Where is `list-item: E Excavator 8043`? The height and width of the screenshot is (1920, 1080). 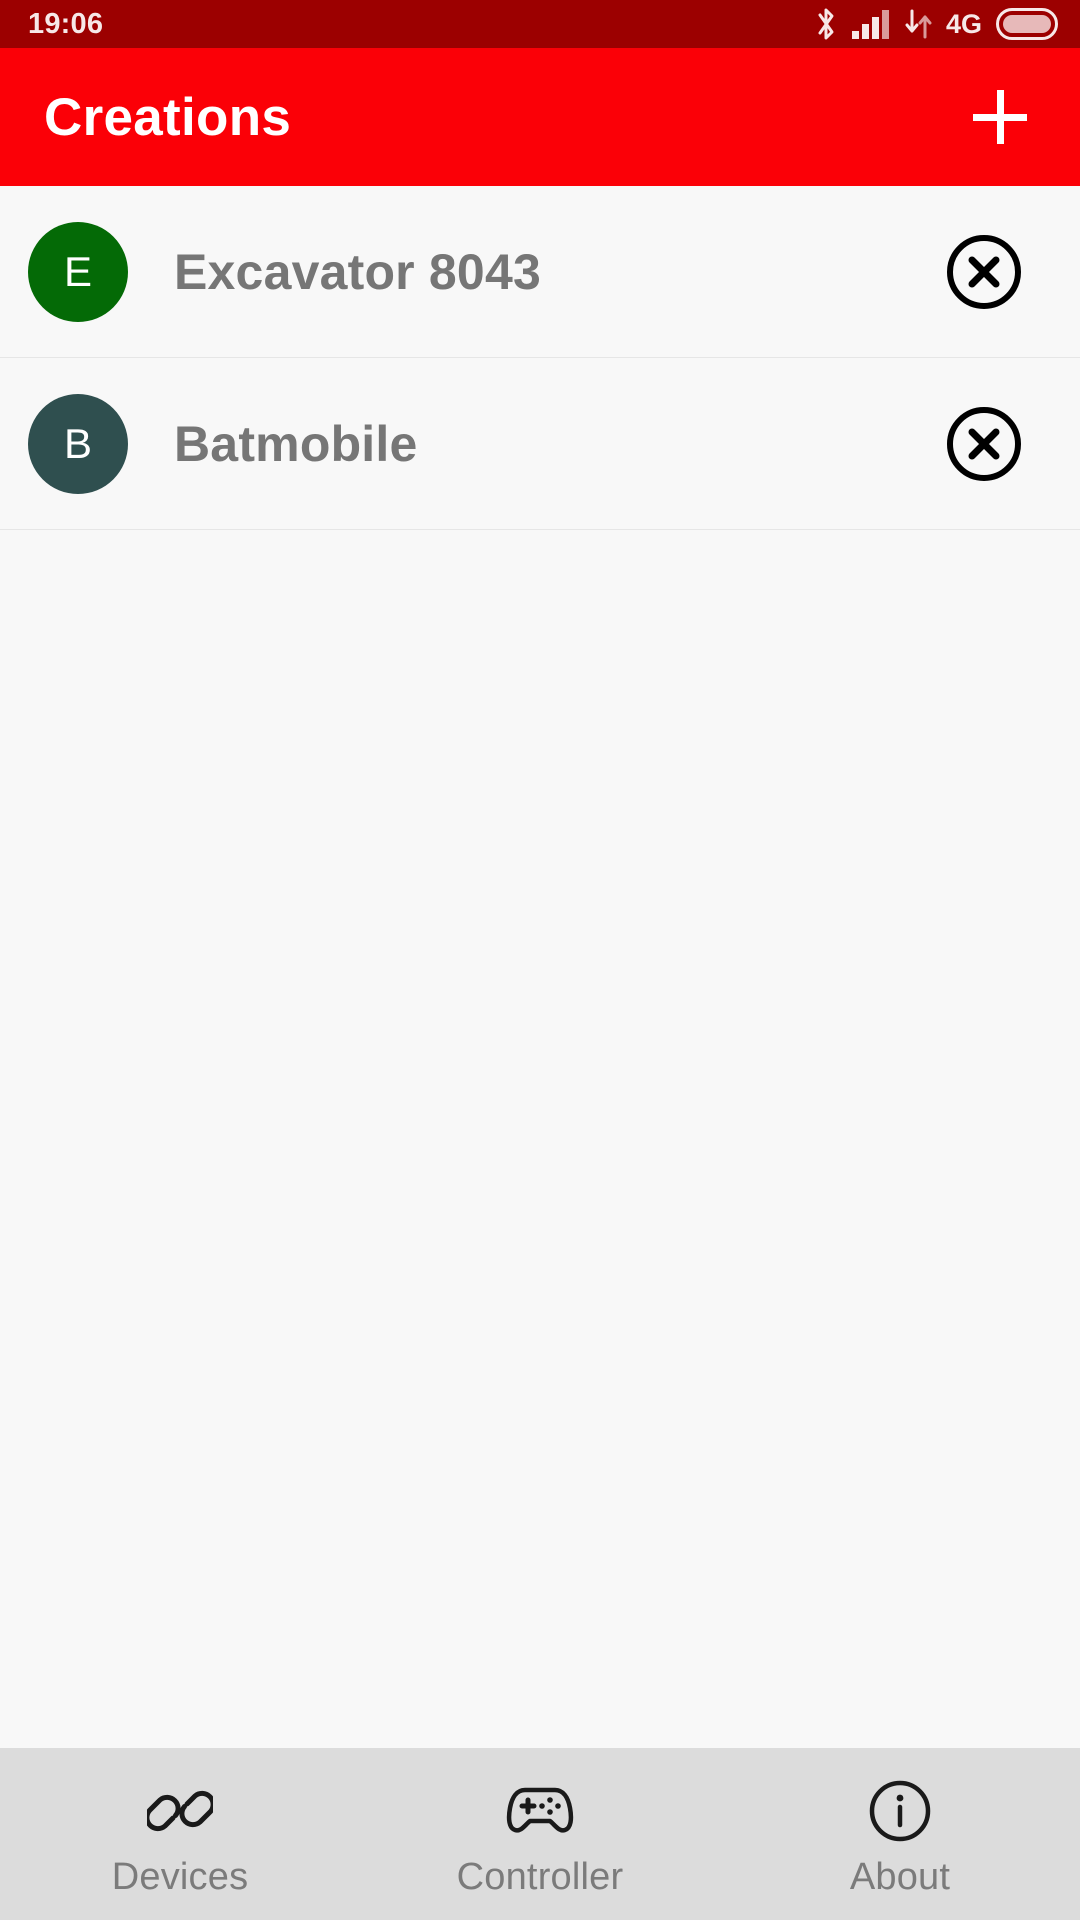 list-item: E Excavator 8043 is located at coordinates (540, 272).